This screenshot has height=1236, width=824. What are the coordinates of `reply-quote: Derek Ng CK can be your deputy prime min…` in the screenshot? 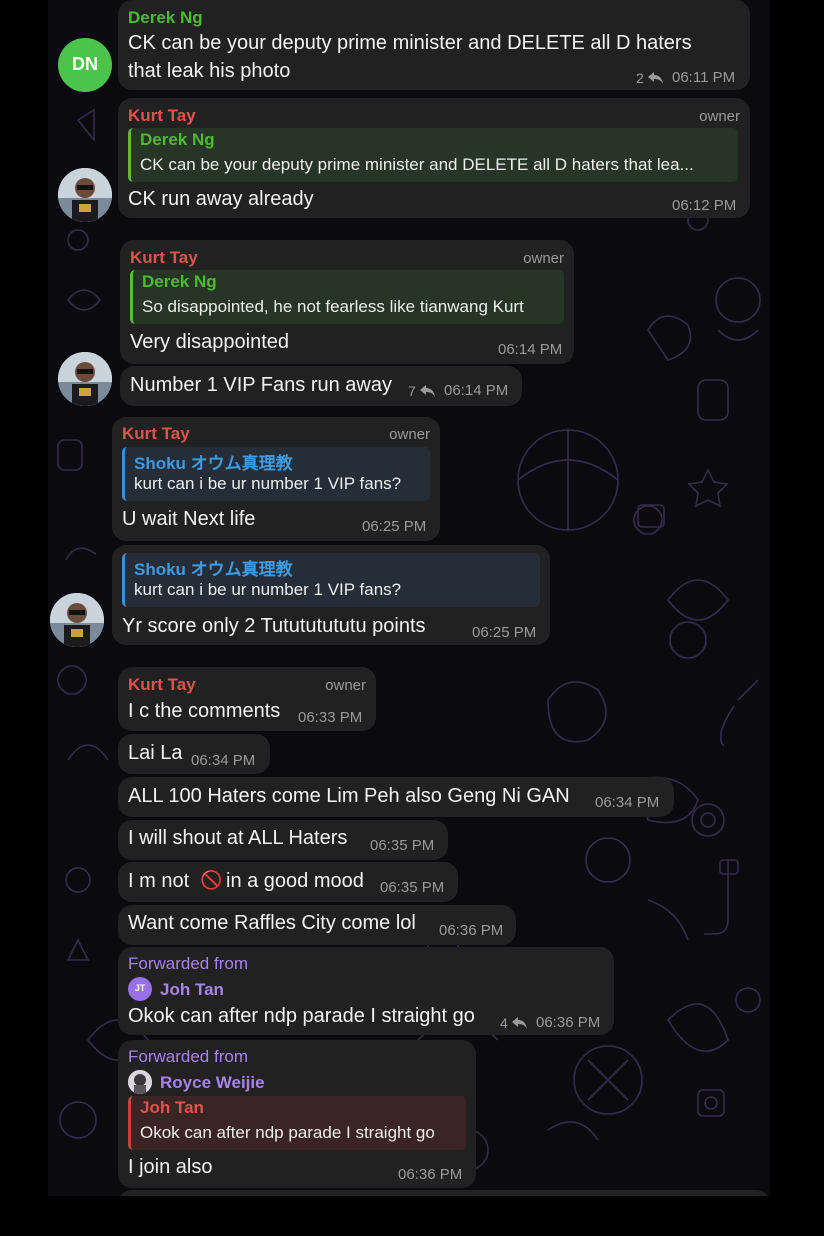 It's located at (433, 155).